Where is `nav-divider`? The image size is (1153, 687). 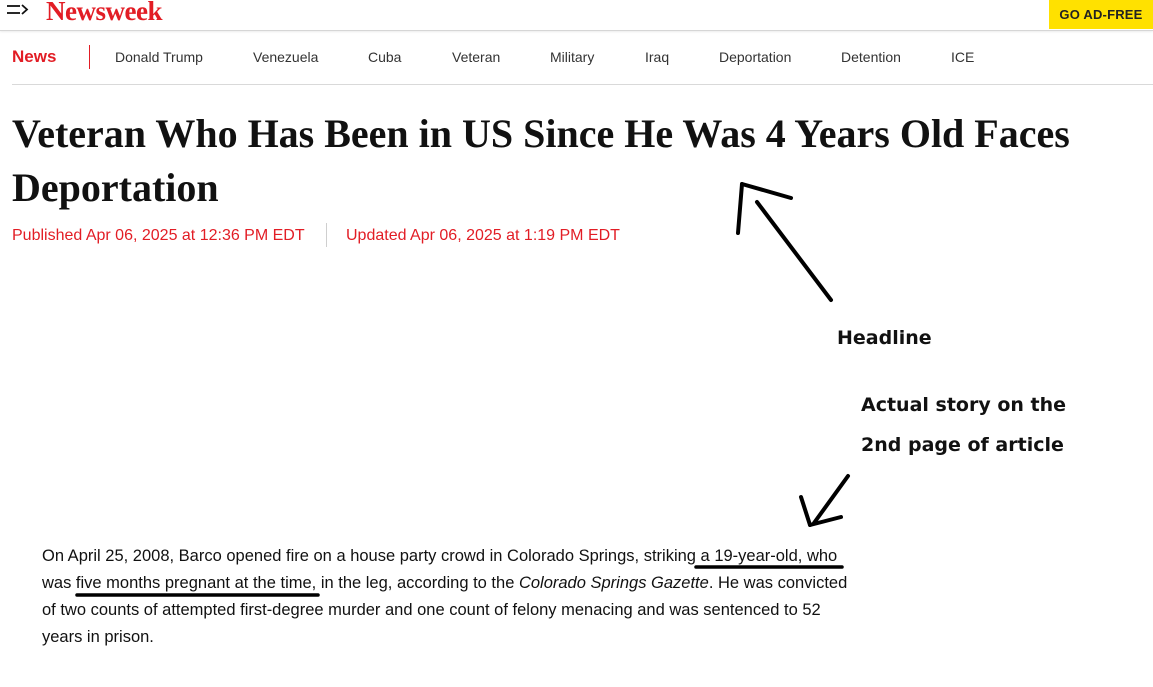 nav-divider is located at coordinates (89, 57).